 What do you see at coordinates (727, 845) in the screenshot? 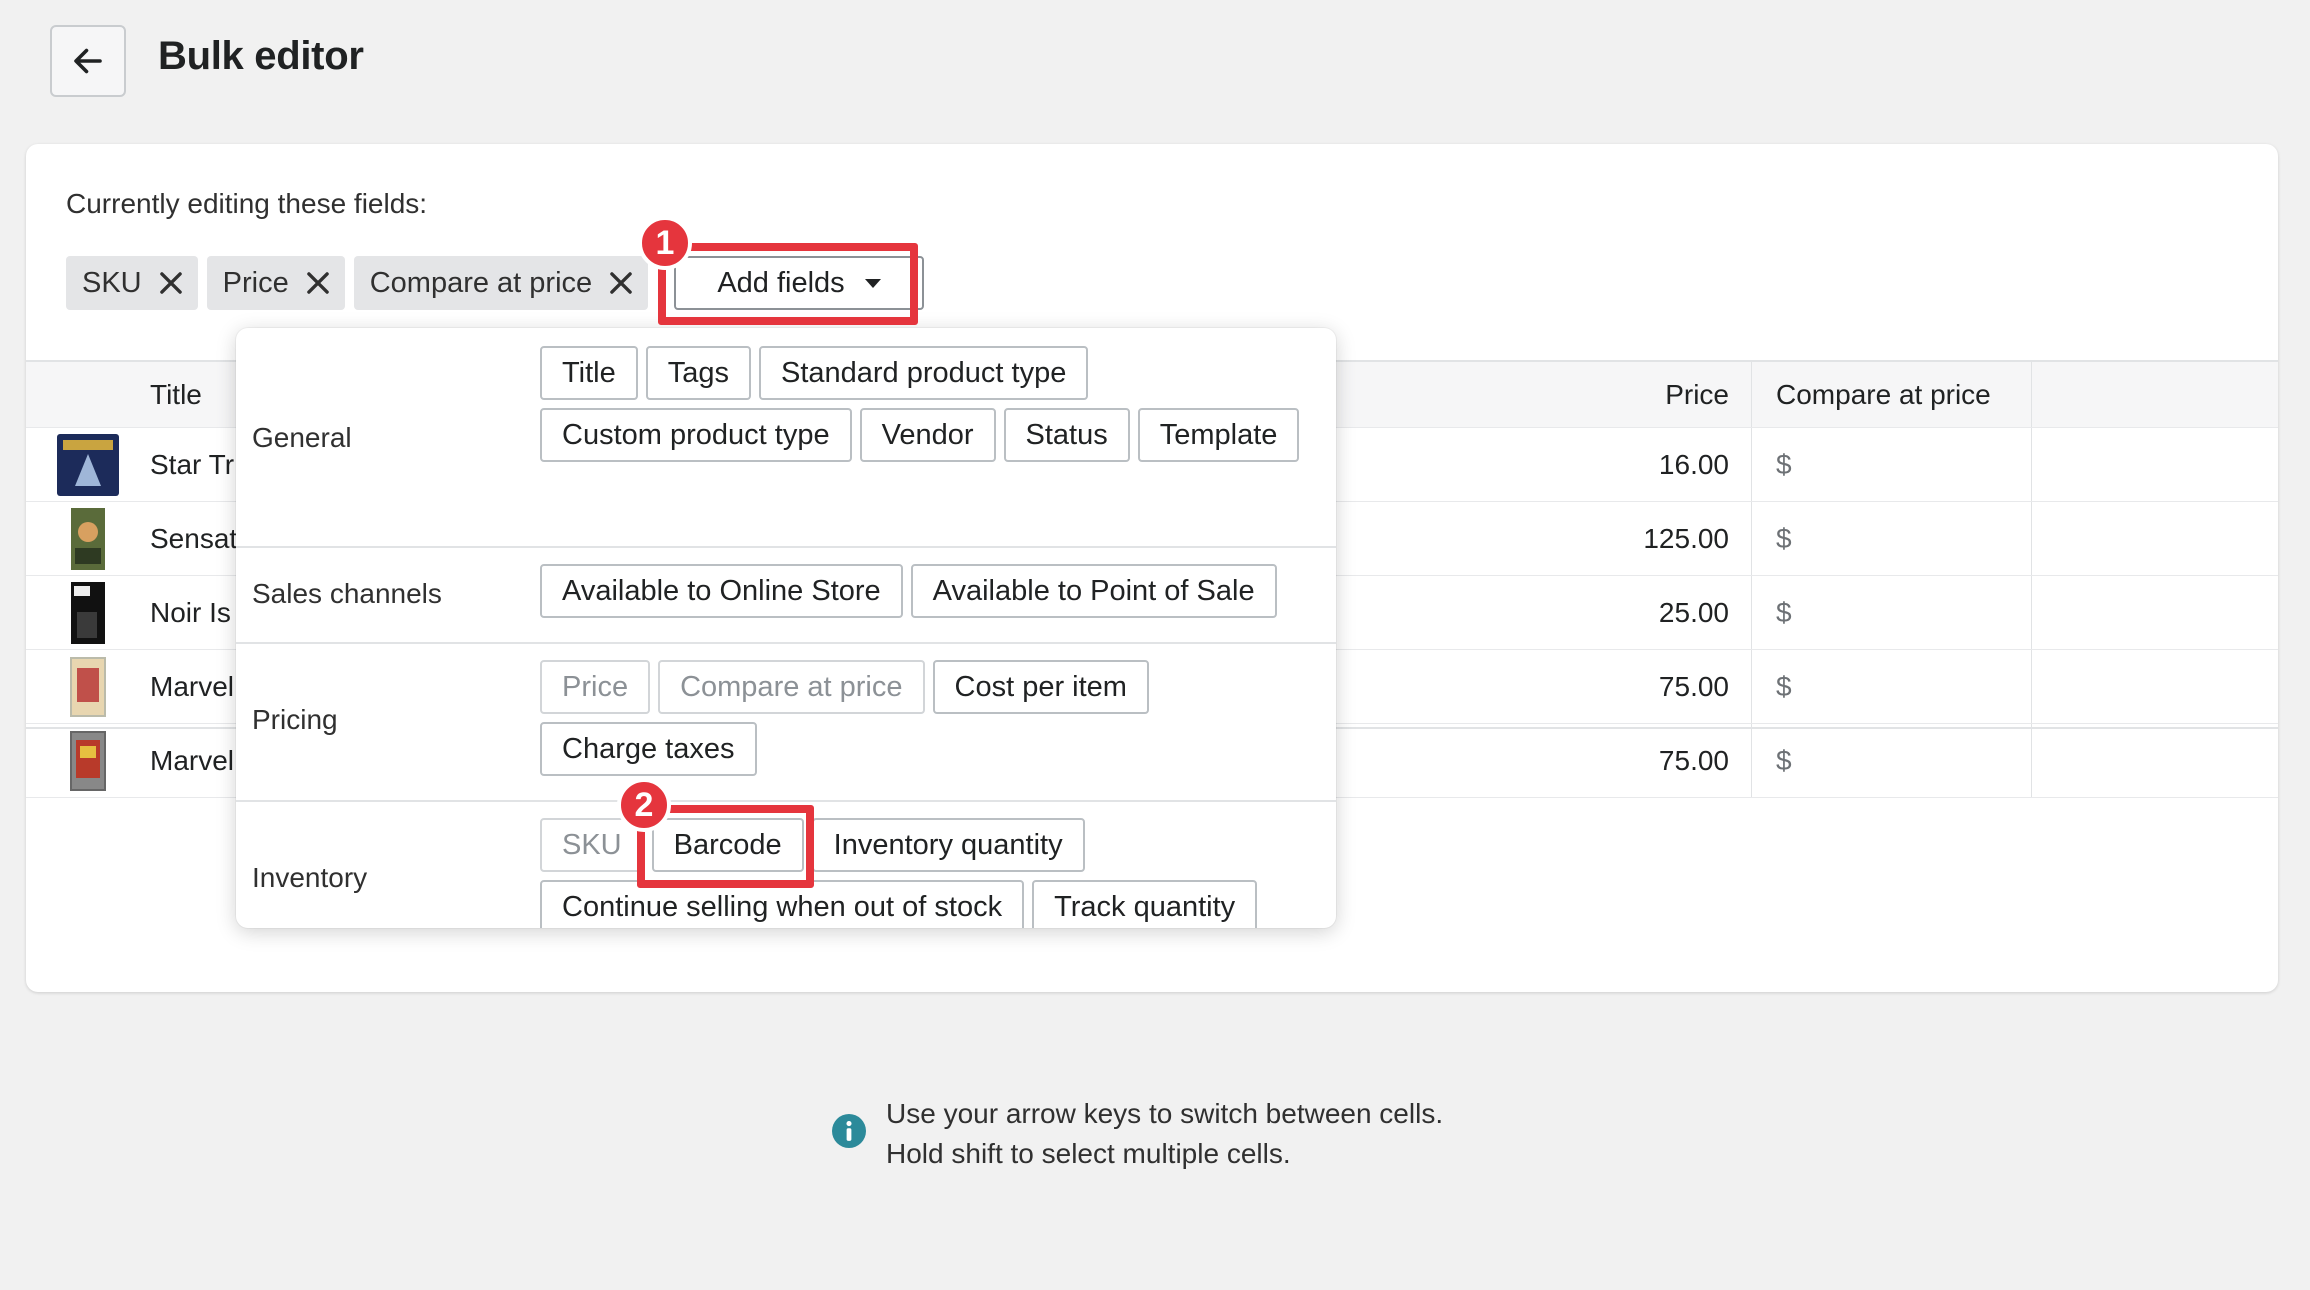
I see `option-barcode: Barcode` at bounding box center [727, 845].